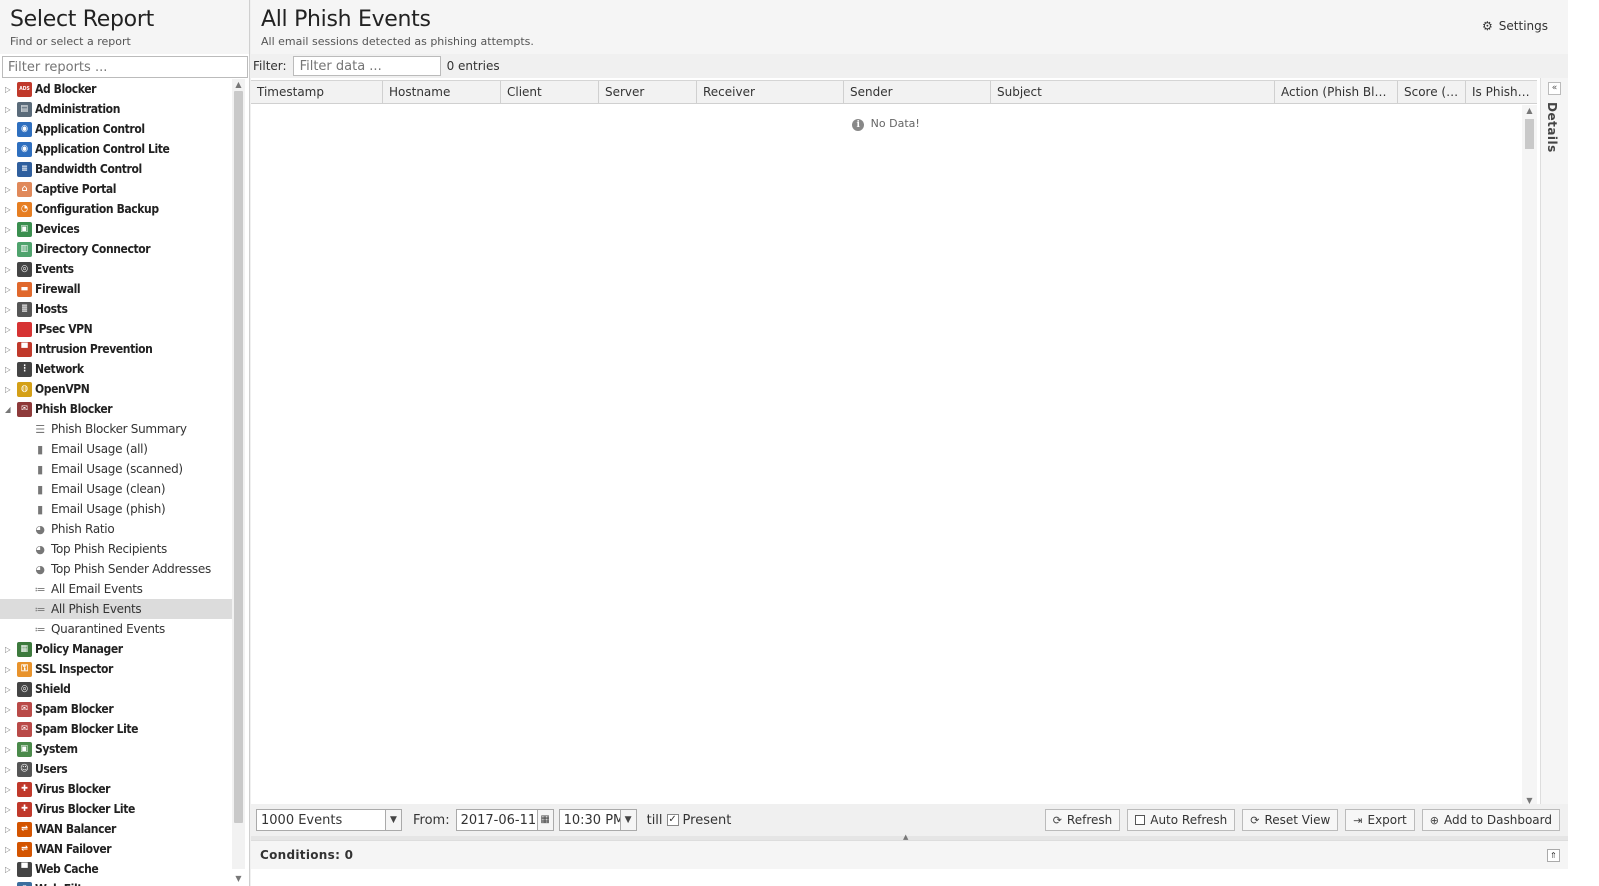 The height and width of the screenshot is (886, 1599). Describe the element at coordinates (329, 820) in the screenshot. I see `events-limit-select: 1000 Events ▼` at that location.